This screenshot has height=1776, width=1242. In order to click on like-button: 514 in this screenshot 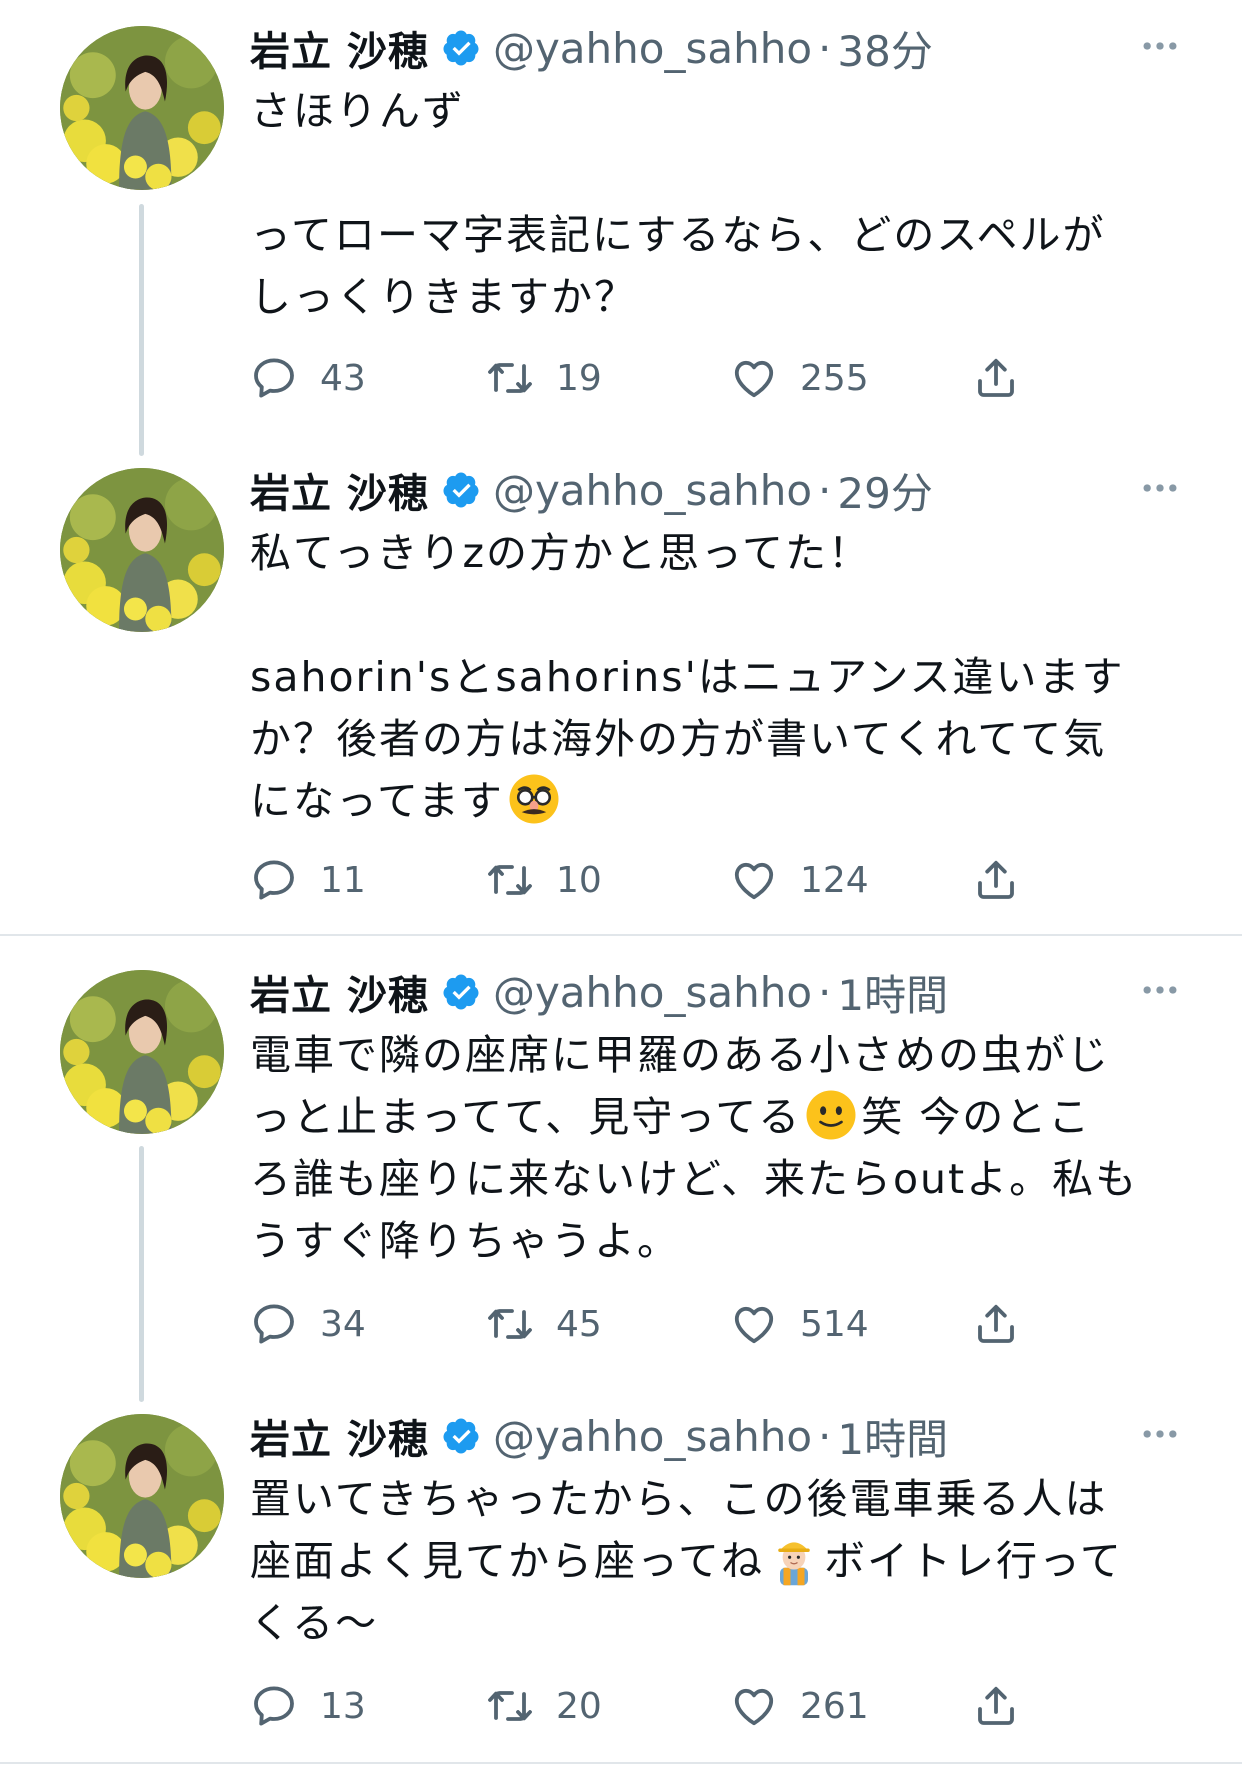, I will do `click(799, 1324)`.